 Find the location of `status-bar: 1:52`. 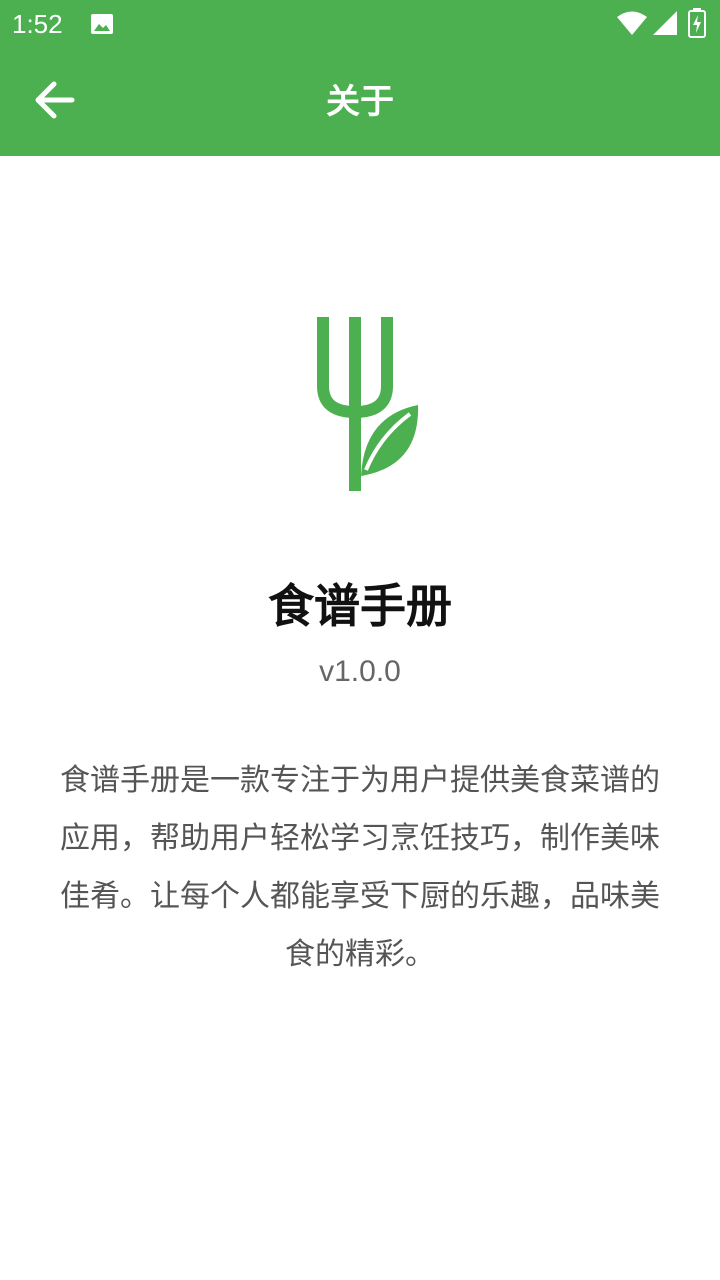

status-bar: 1:52 is located at coordinates (360, 24).